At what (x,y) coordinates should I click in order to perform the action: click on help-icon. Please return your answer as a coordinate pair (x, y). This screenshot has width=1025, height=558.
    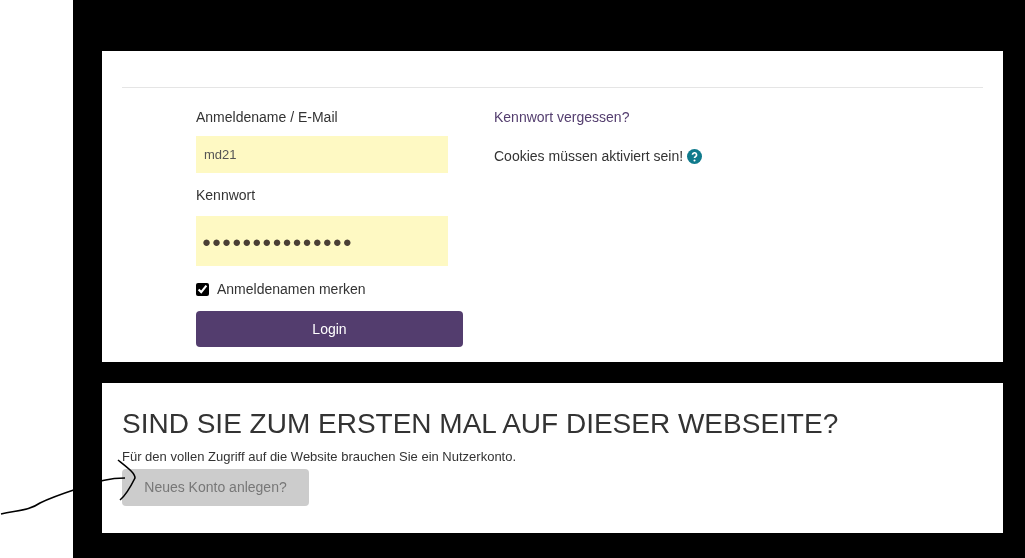
    Looking at the image, I should click on (695, 156).